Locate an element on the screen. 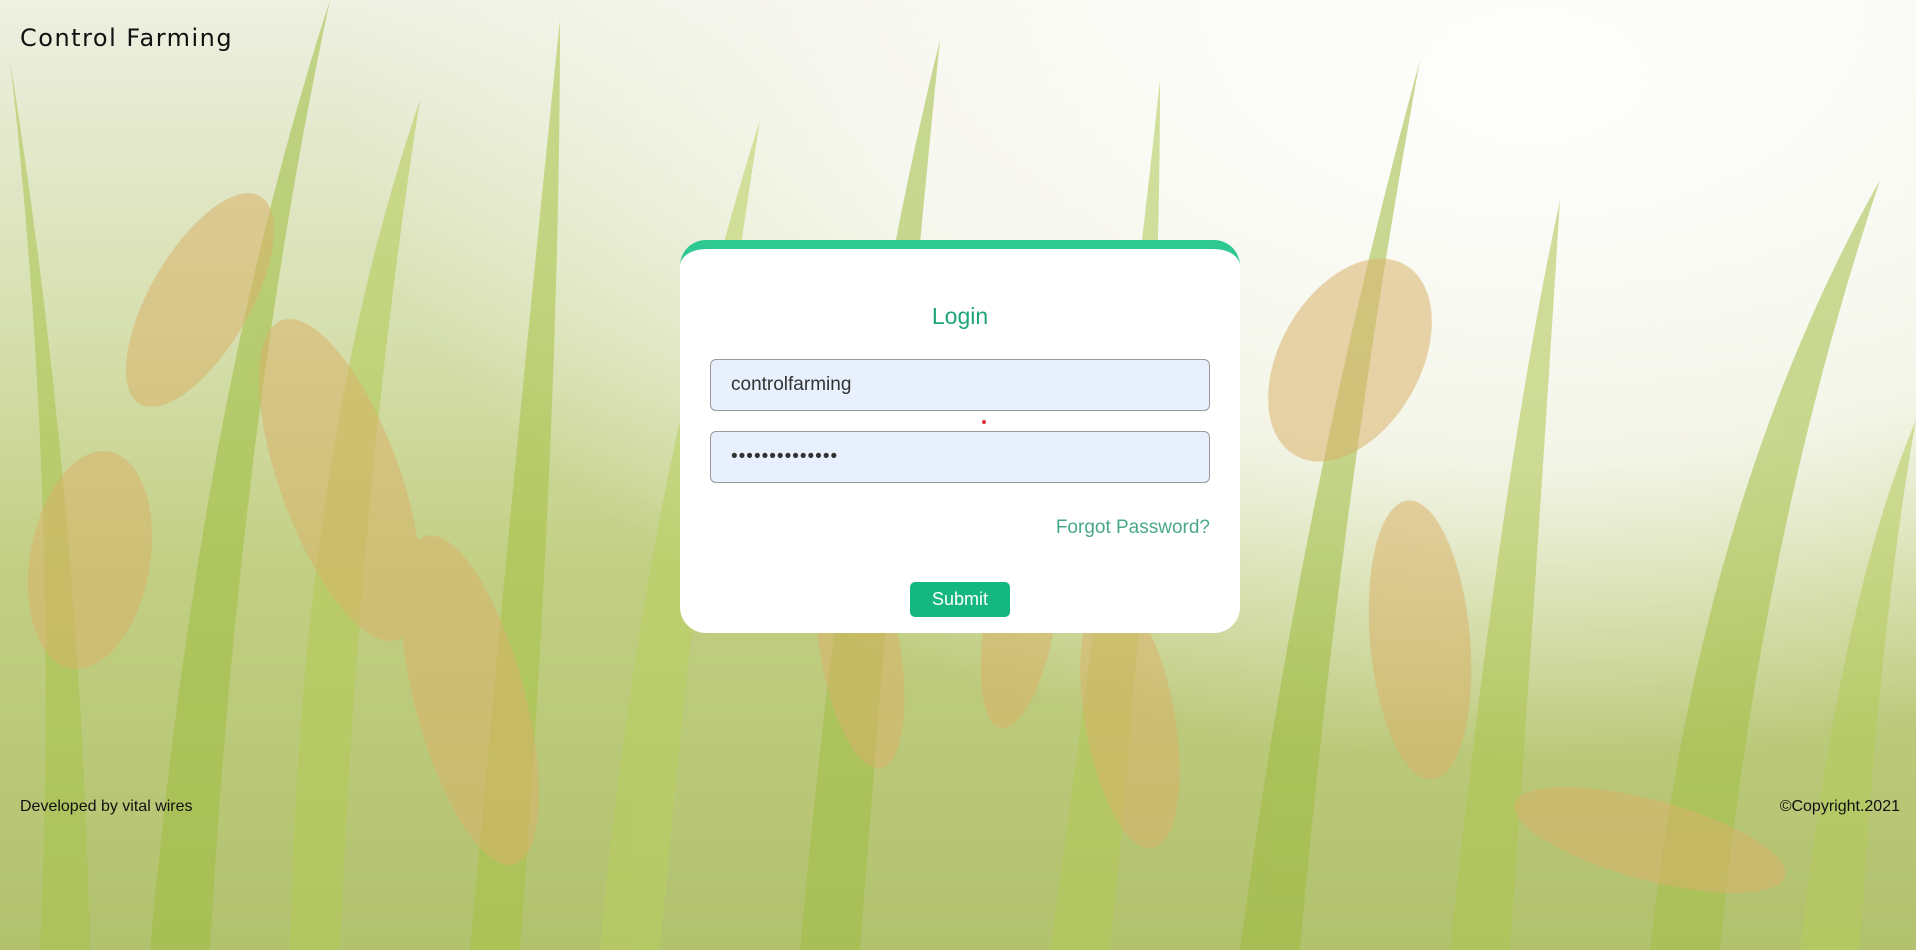  copyright-text: ©Copyright.2021 is located at coordinates (1839, 806).